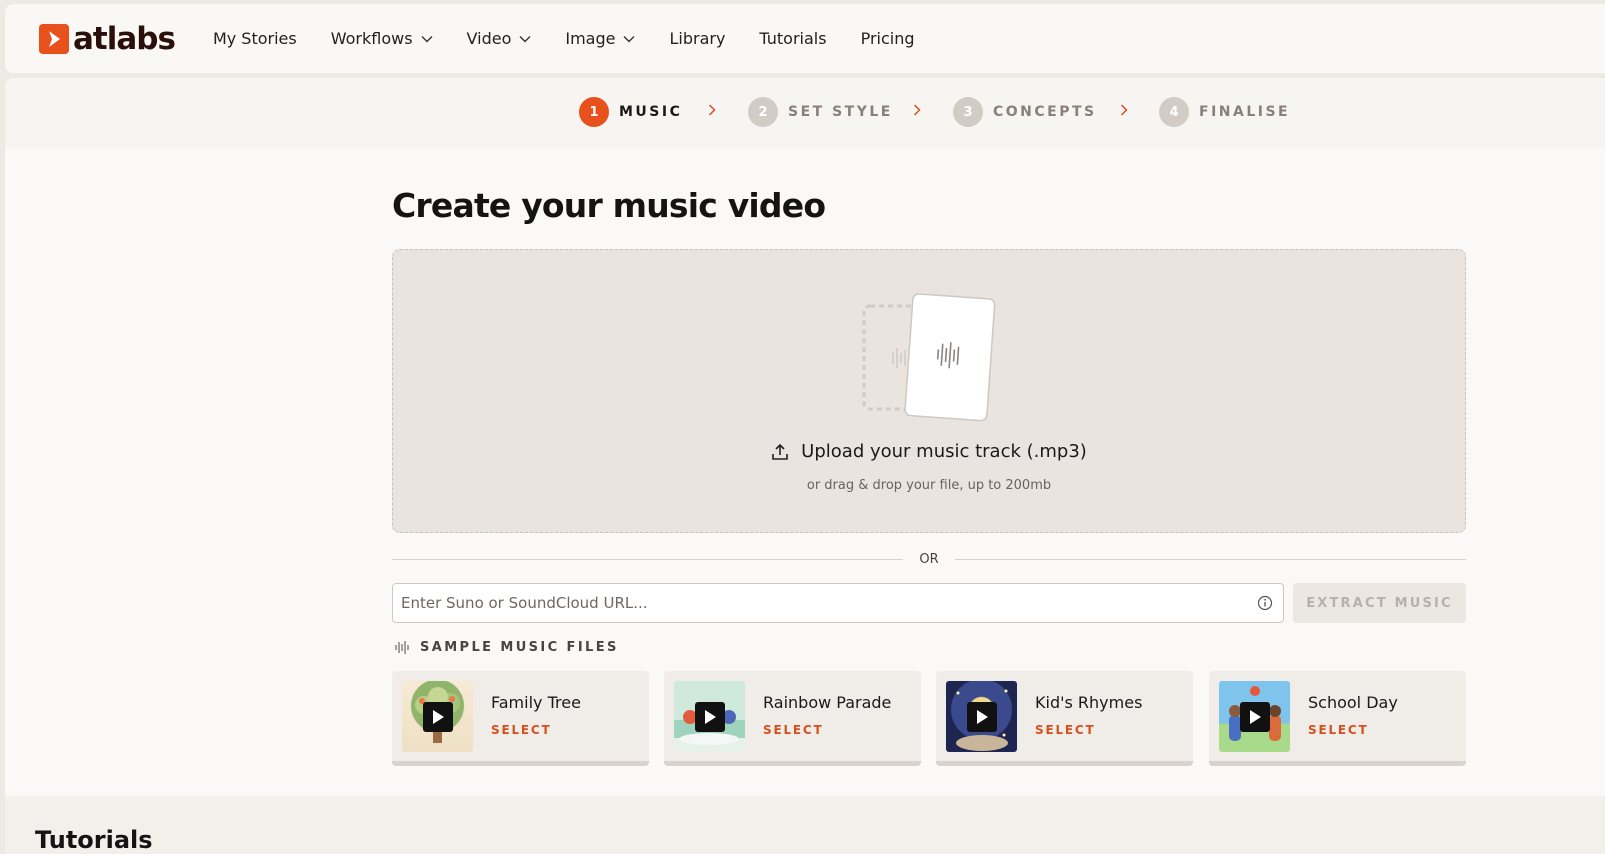 This screenshot has width=1605, height=854. Describe the element at coordinates (827, 702) in the screenshot. I see `sample-title: Rainbow Parade` at that location.